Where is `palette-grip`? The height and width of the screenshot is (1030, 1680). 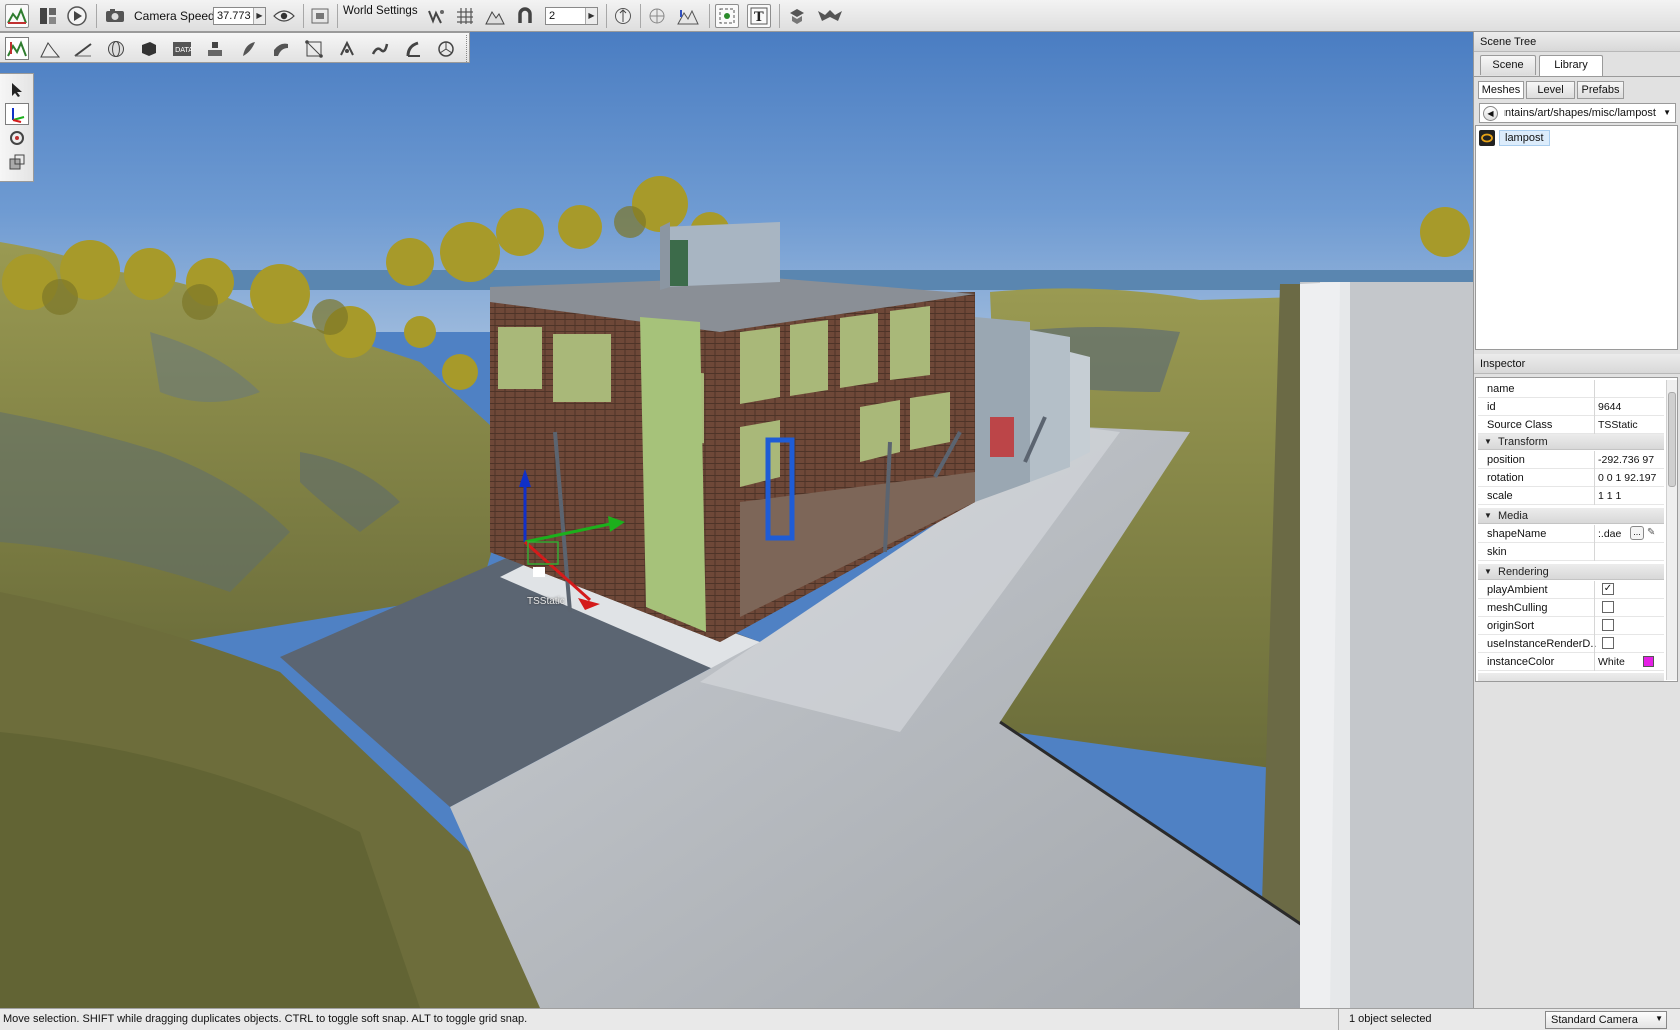
palette-grip is located at coordinates (467, 48).